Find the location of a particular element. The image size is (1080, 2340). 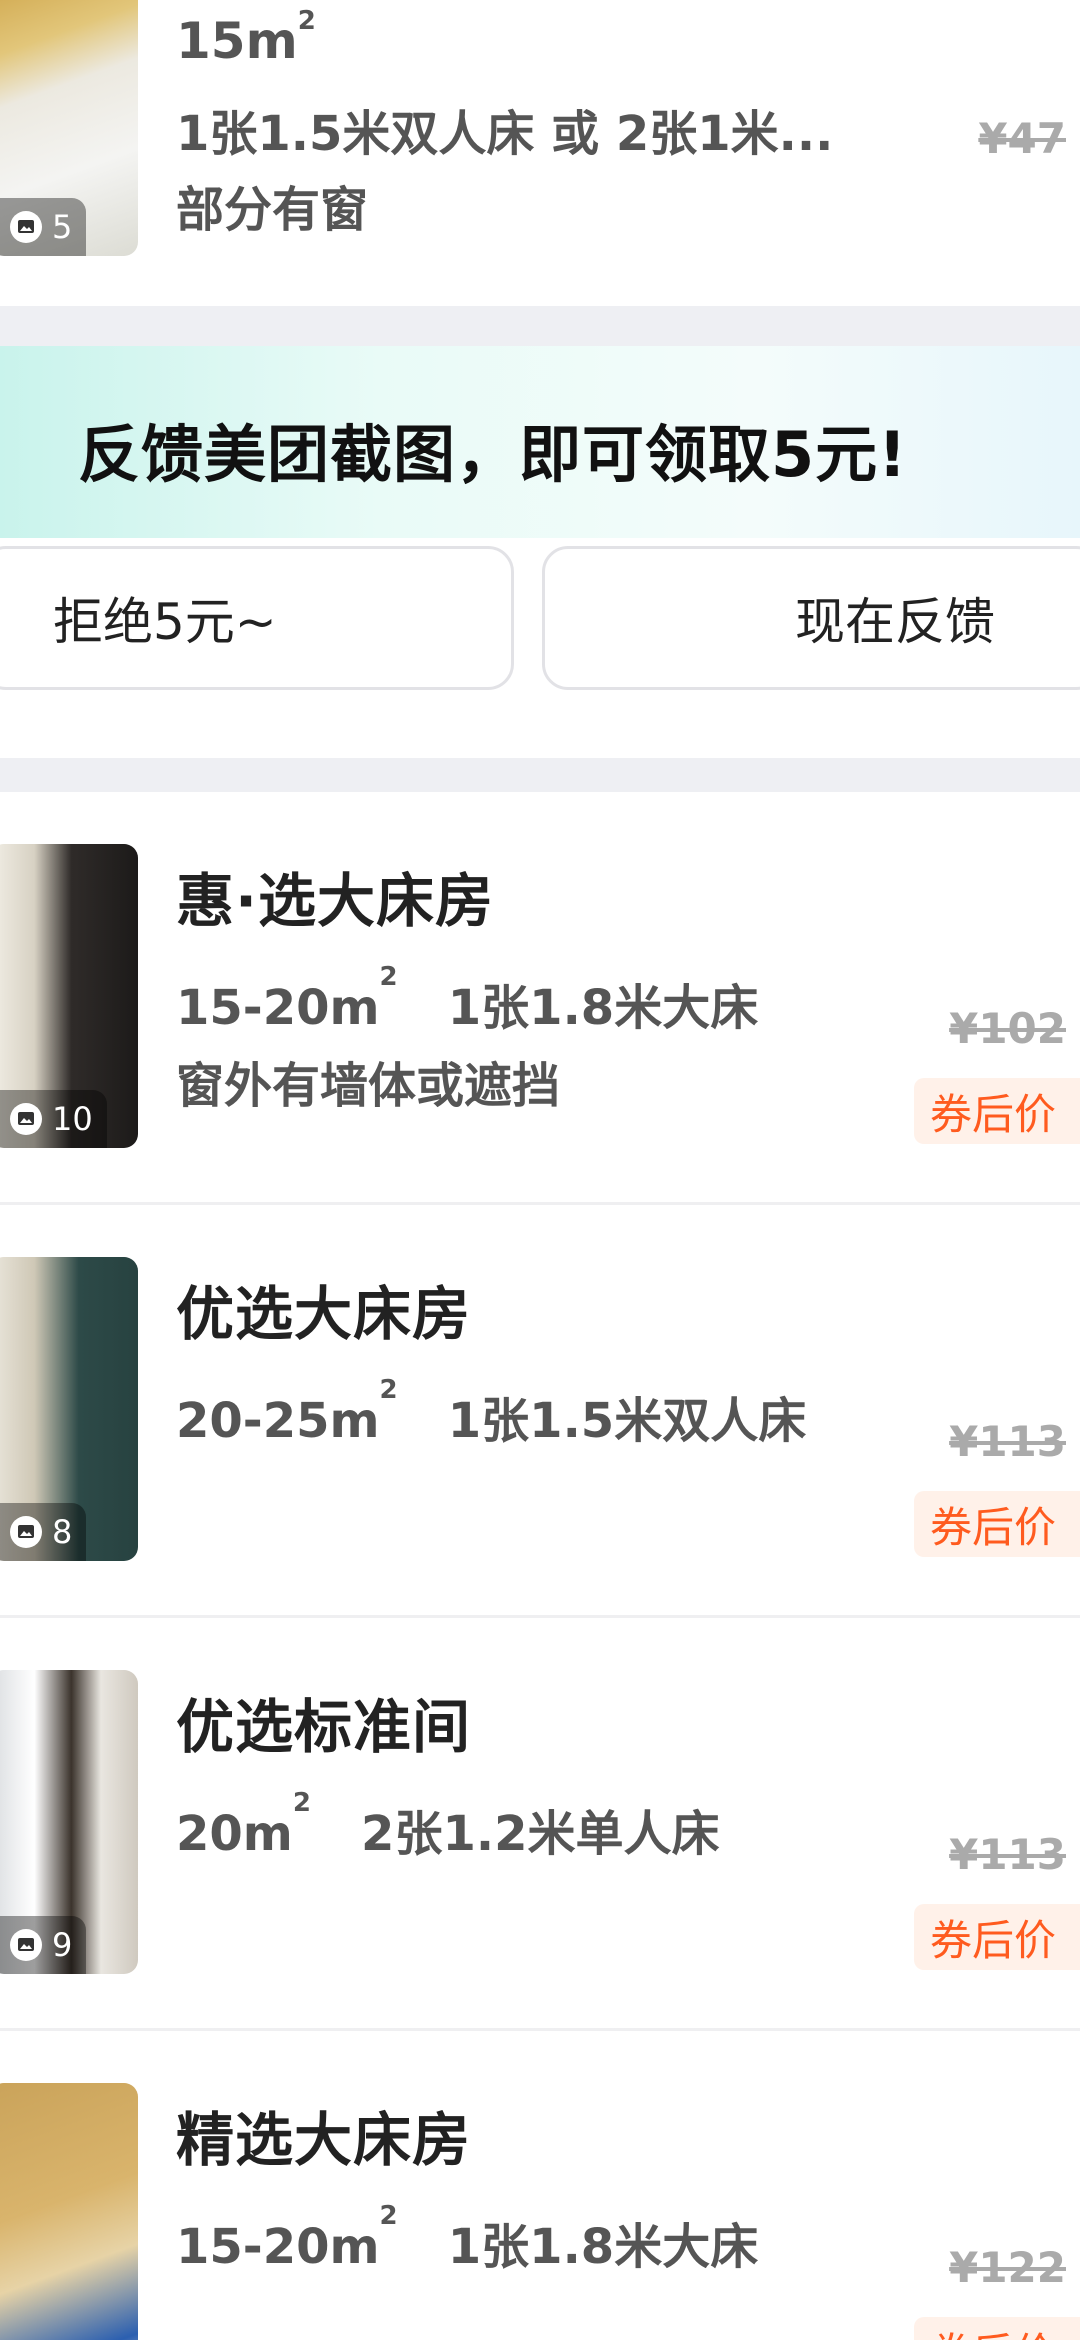

photo-count: 8 is located at coordinates (62, 1532).